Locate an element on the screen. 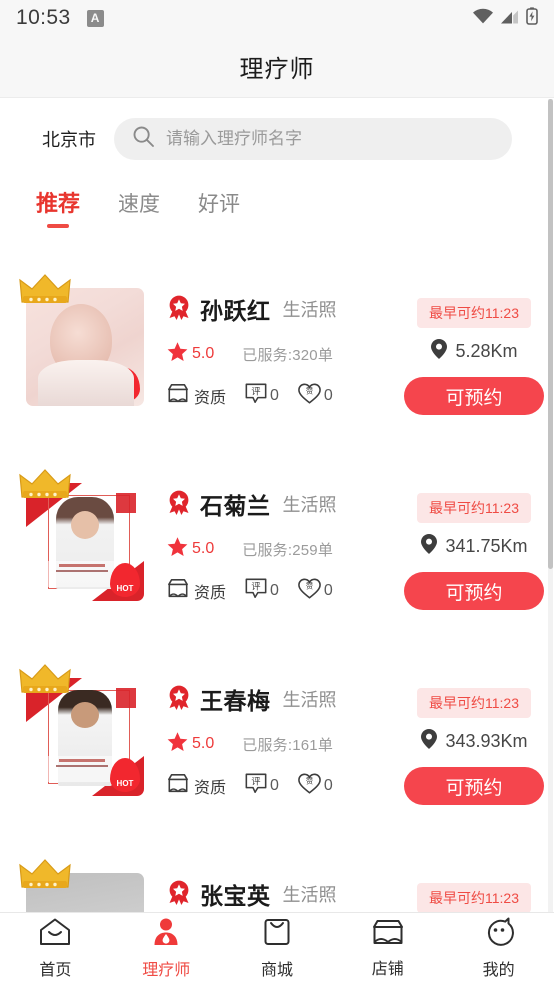 The width and height of the screenshot is (554, 984). search-input is located at coordinates (330, 139).